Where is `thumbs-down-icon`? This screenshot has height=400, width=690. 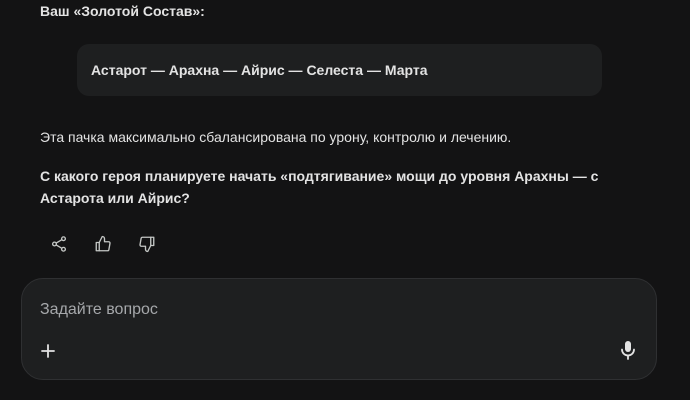 thumbs-down-icon is located at coordinates (147, 244).